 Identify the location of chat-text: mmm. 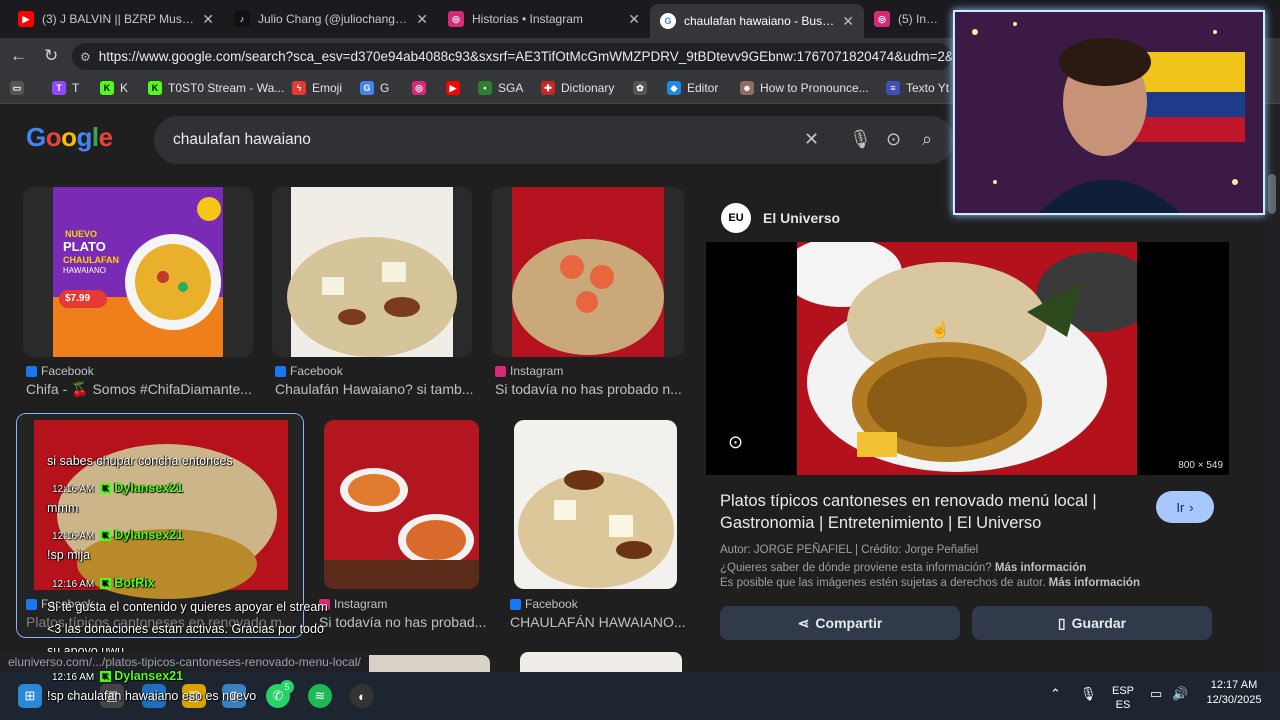
(63, 508).